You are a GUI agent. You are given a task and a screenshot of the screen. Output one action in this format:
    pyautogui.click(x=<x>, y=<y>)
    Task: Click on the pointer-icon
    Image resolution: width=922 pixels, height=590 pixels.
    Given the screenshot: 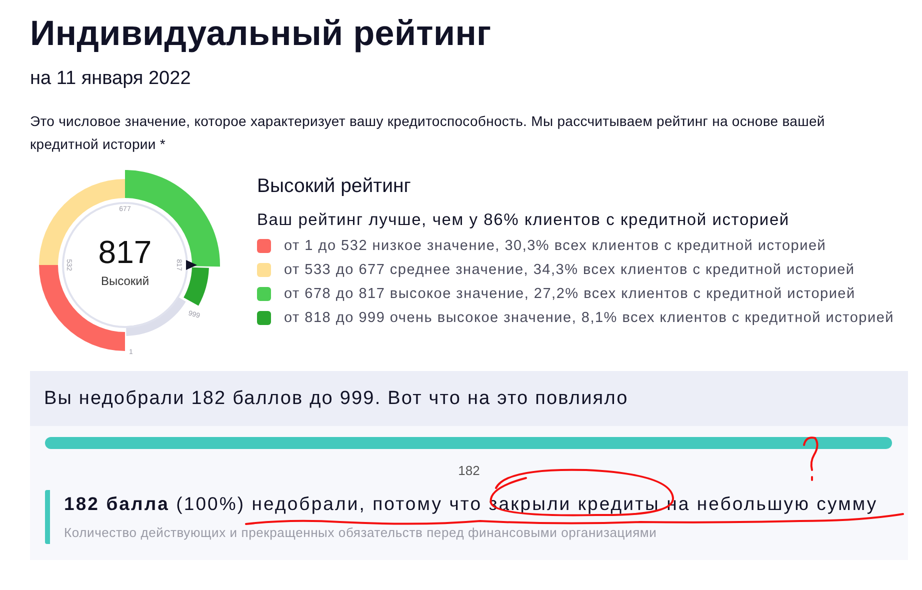 What is the action you would take?
    pyautogui.click(x=191, y=265)
    